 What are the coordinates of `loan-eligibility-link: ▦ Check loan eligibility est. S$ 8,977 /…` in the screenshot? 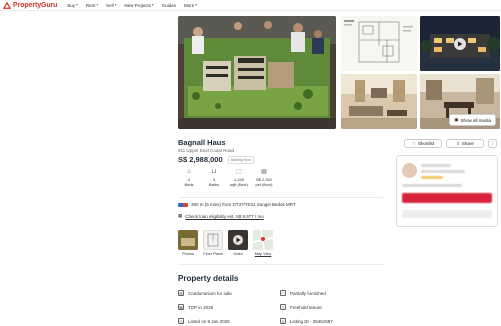 It's located at (221, 216).